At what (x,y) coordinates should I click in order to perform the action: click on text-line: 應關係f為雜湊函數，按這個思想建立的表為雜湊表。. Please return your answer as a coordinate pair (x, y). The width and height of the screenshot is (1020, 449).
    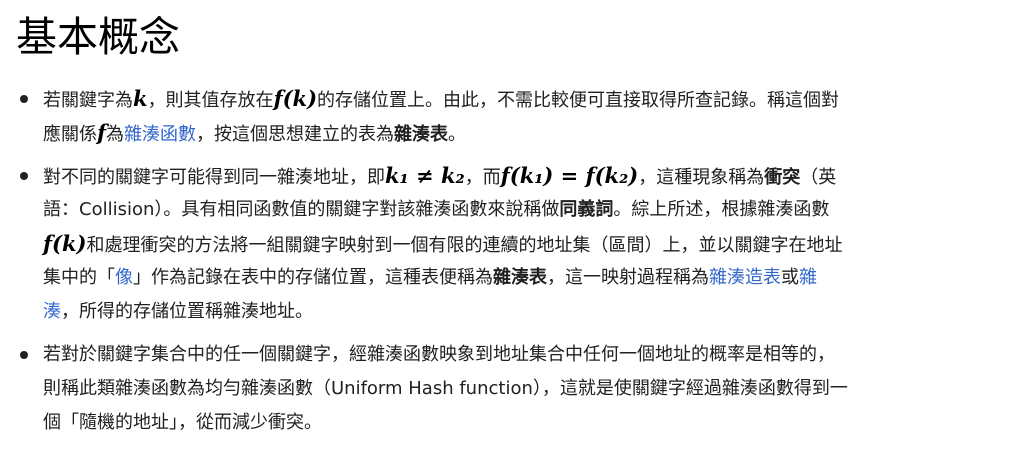
    Looking at the image, I should click on (520, 133).